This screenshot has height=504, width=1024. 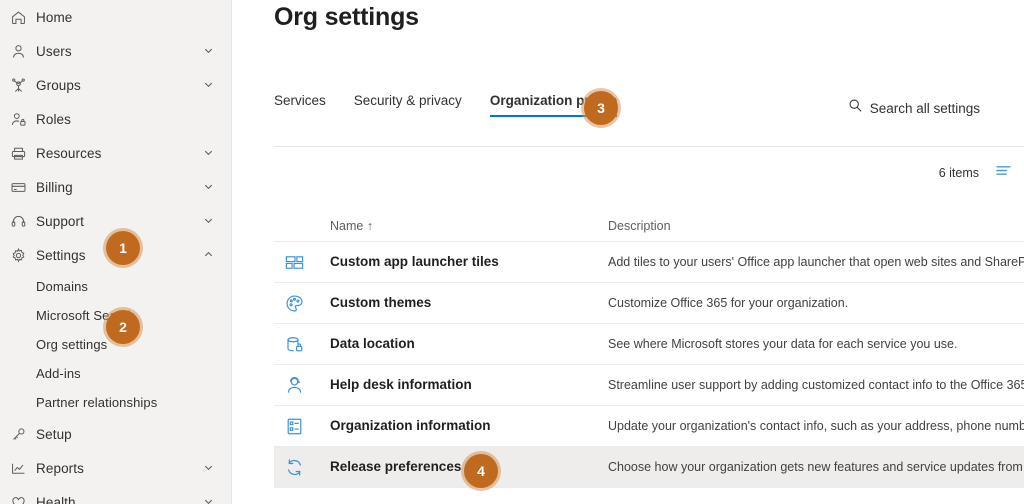 I want to click on sidebar-item-users: Users, so click(x=115, y=51).